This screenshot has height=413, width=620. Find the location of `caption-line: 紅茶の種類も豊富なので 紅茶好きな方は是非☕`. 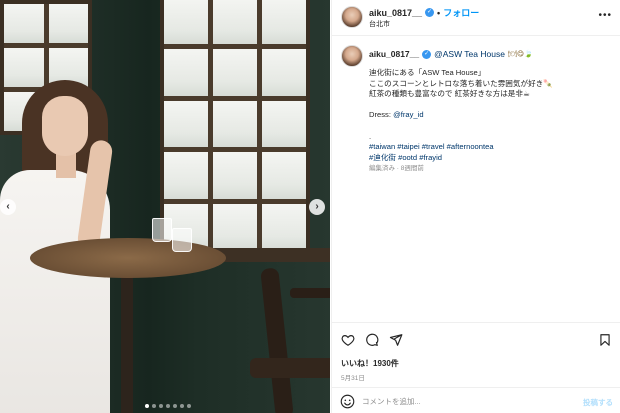

caption-line: 紅茶の種類も豊富なので 紅茶好きな方は是非☕ is located at coordinates (449, 94).